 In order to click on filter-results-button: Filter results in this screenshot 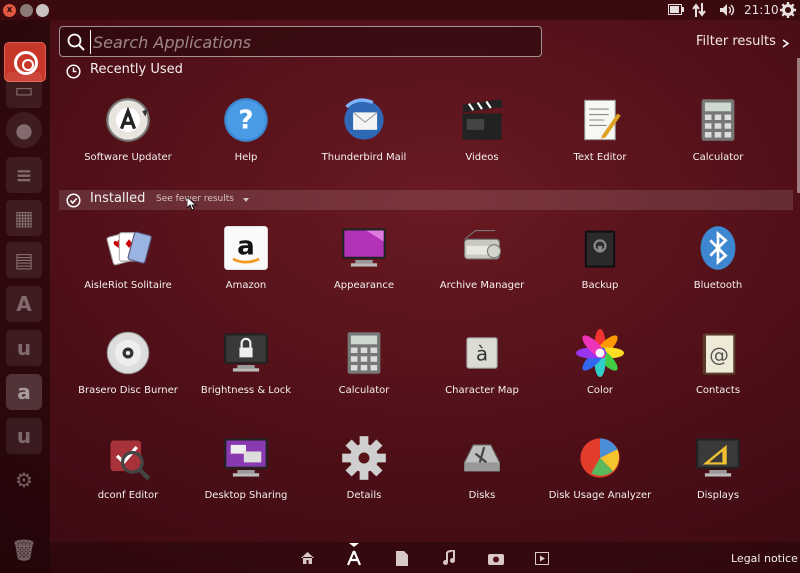, I will do `click(736, 41)`.